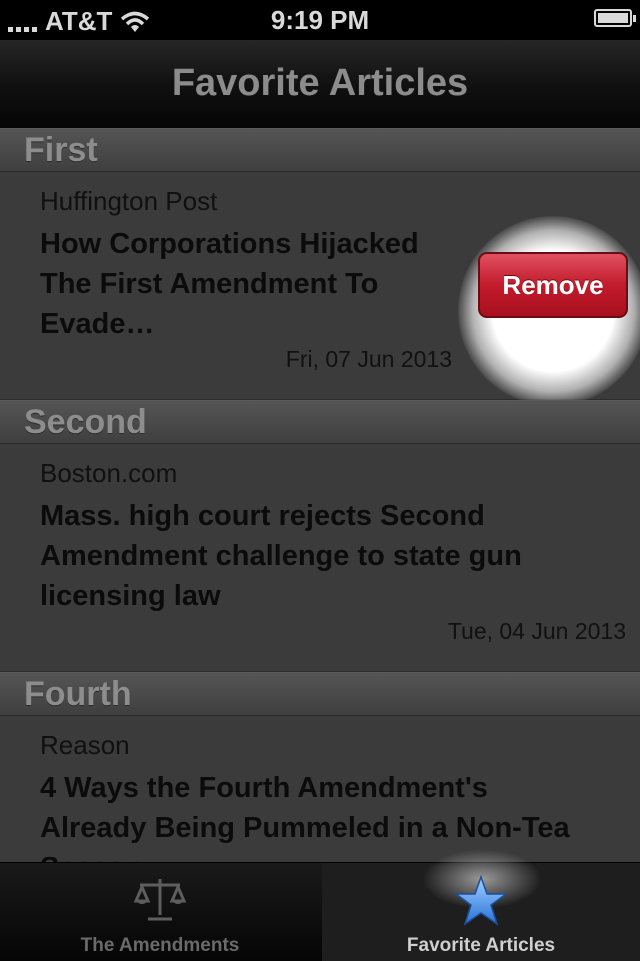 The height and width of the screenshot is (961, 640). Describe the element at coordinates (553, 285) in the screenshot. I see `remove-button: Remove` at that location.